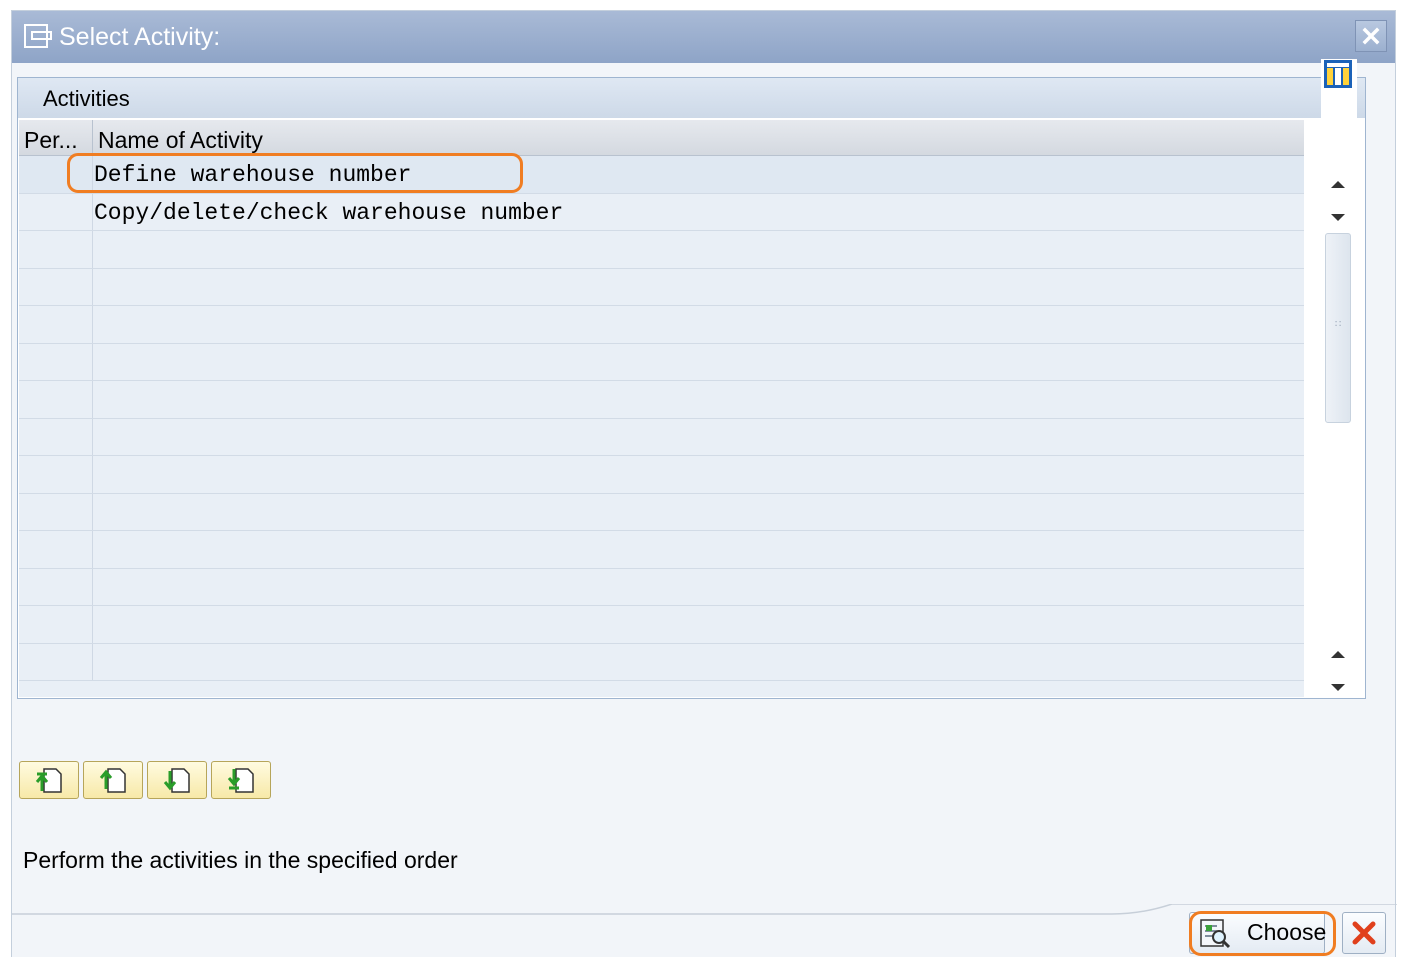 Image resolution: width=1401 pixels, height=957 pixels. I want to click on activity-highlight, so click(295, 173).